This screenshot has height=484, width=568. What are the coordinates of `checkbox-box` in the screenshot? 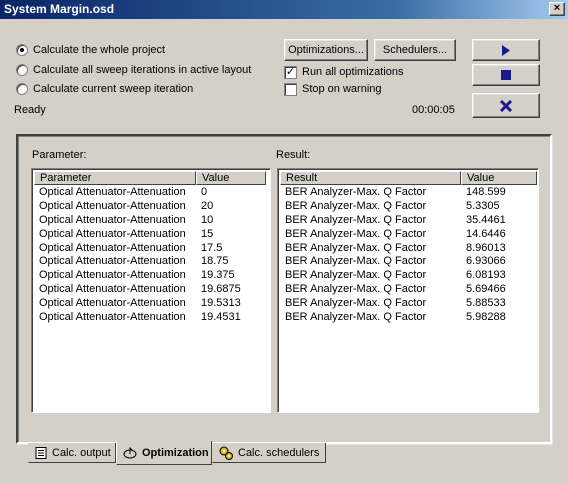 It's located at (290, 89).